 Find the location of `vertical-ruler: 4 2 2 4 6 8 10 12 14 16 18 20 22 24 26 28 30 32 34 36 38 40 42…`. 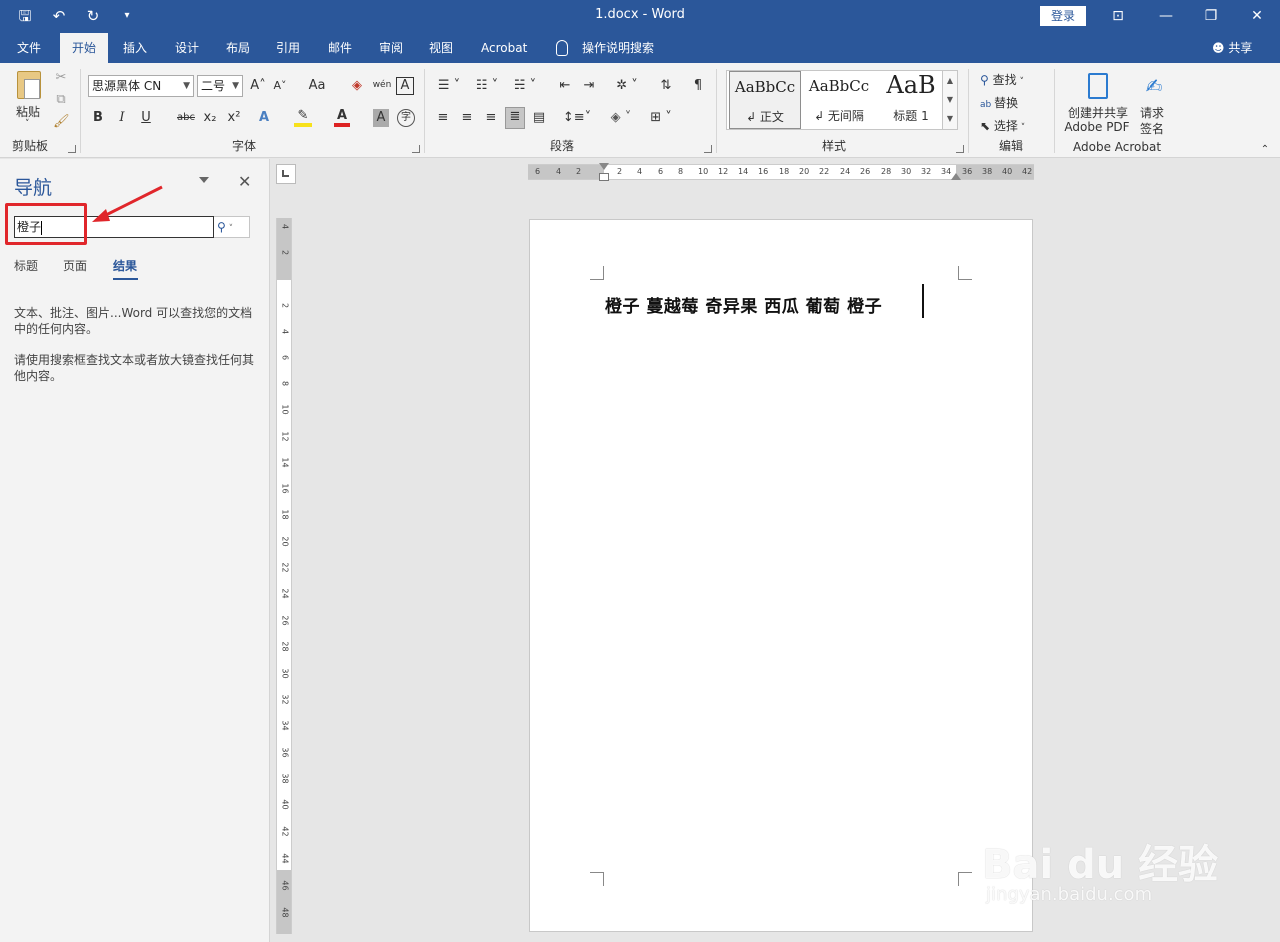

vertical-ruler: 4 2 2 4 6 8 10 12 14 16 18 20 22 24 26 28 30 32 34 36 38 40 42… is located at coordinates (284, 576).